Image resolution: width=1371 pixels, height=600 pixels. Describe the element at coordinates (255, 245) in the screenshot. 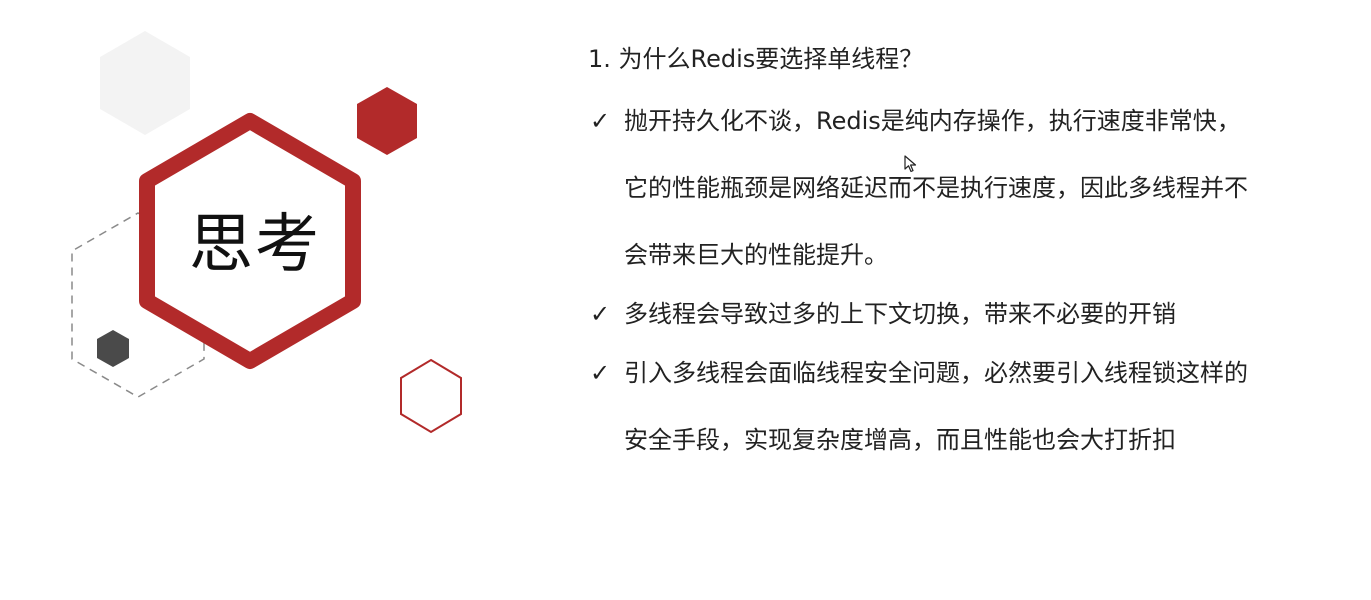

I see `slide-title: 思考` at that location.